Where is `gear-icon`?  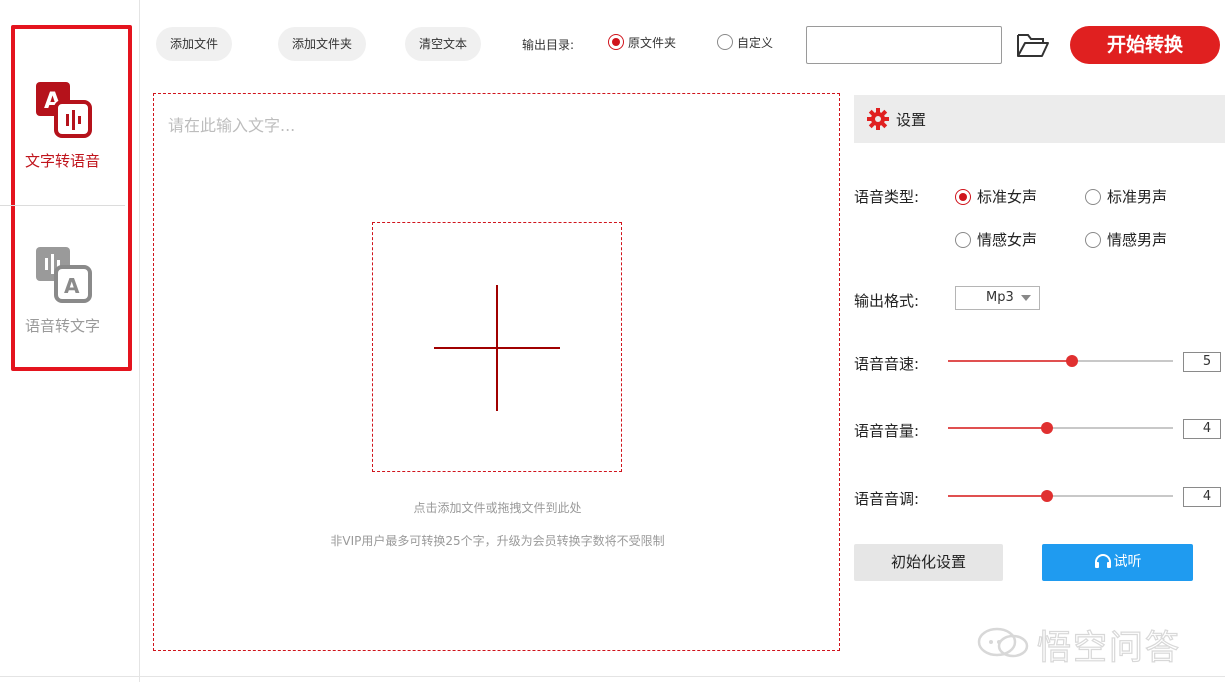
gear-icon is located at coordinates (878, 119).